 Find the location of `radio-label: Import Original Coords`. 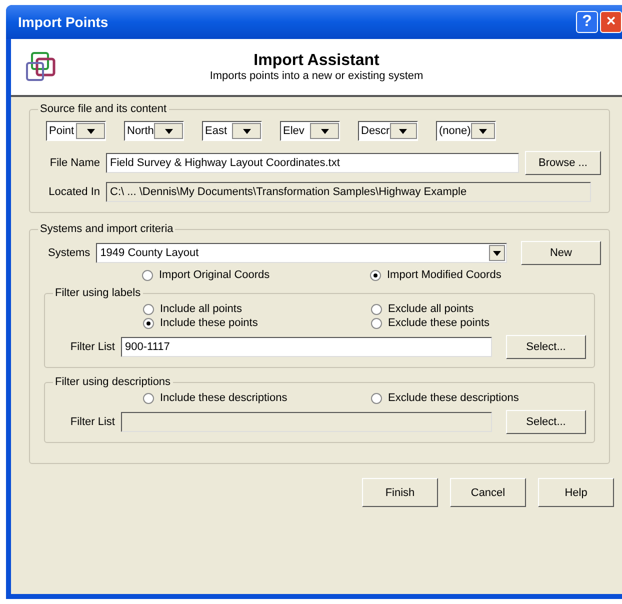

radio-label: Import Original Coords is located at coordinates (214, 275).